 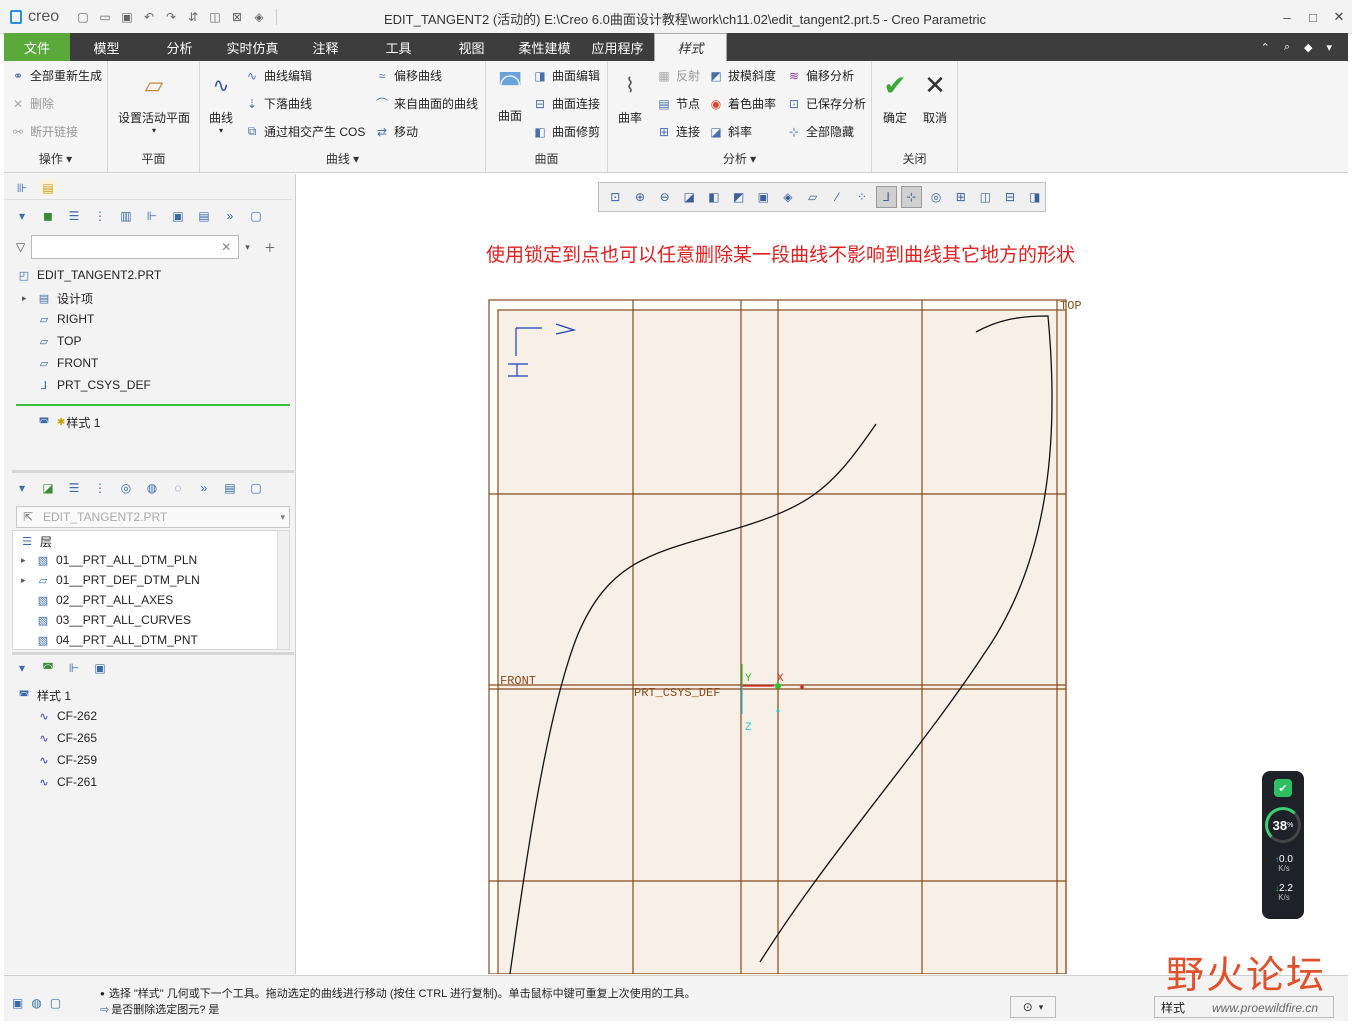 What do you see at coordinates (1308, 47) in the screenshot?
I see `help-icon: ◆` at bounding box center [1308, 47].